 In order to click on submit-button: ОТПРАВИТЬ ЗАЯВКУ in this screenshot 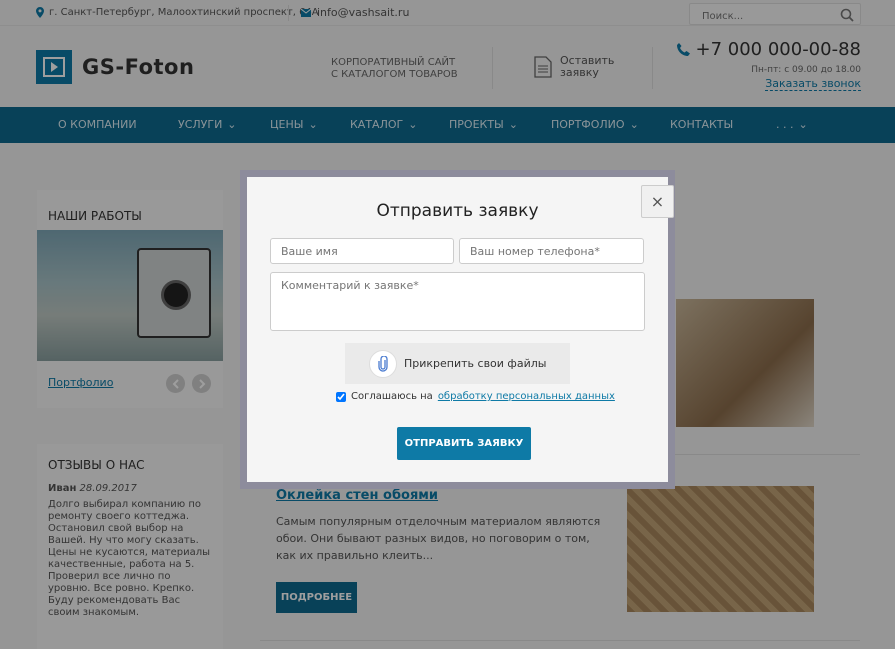, I will do `click(464, 443)`.